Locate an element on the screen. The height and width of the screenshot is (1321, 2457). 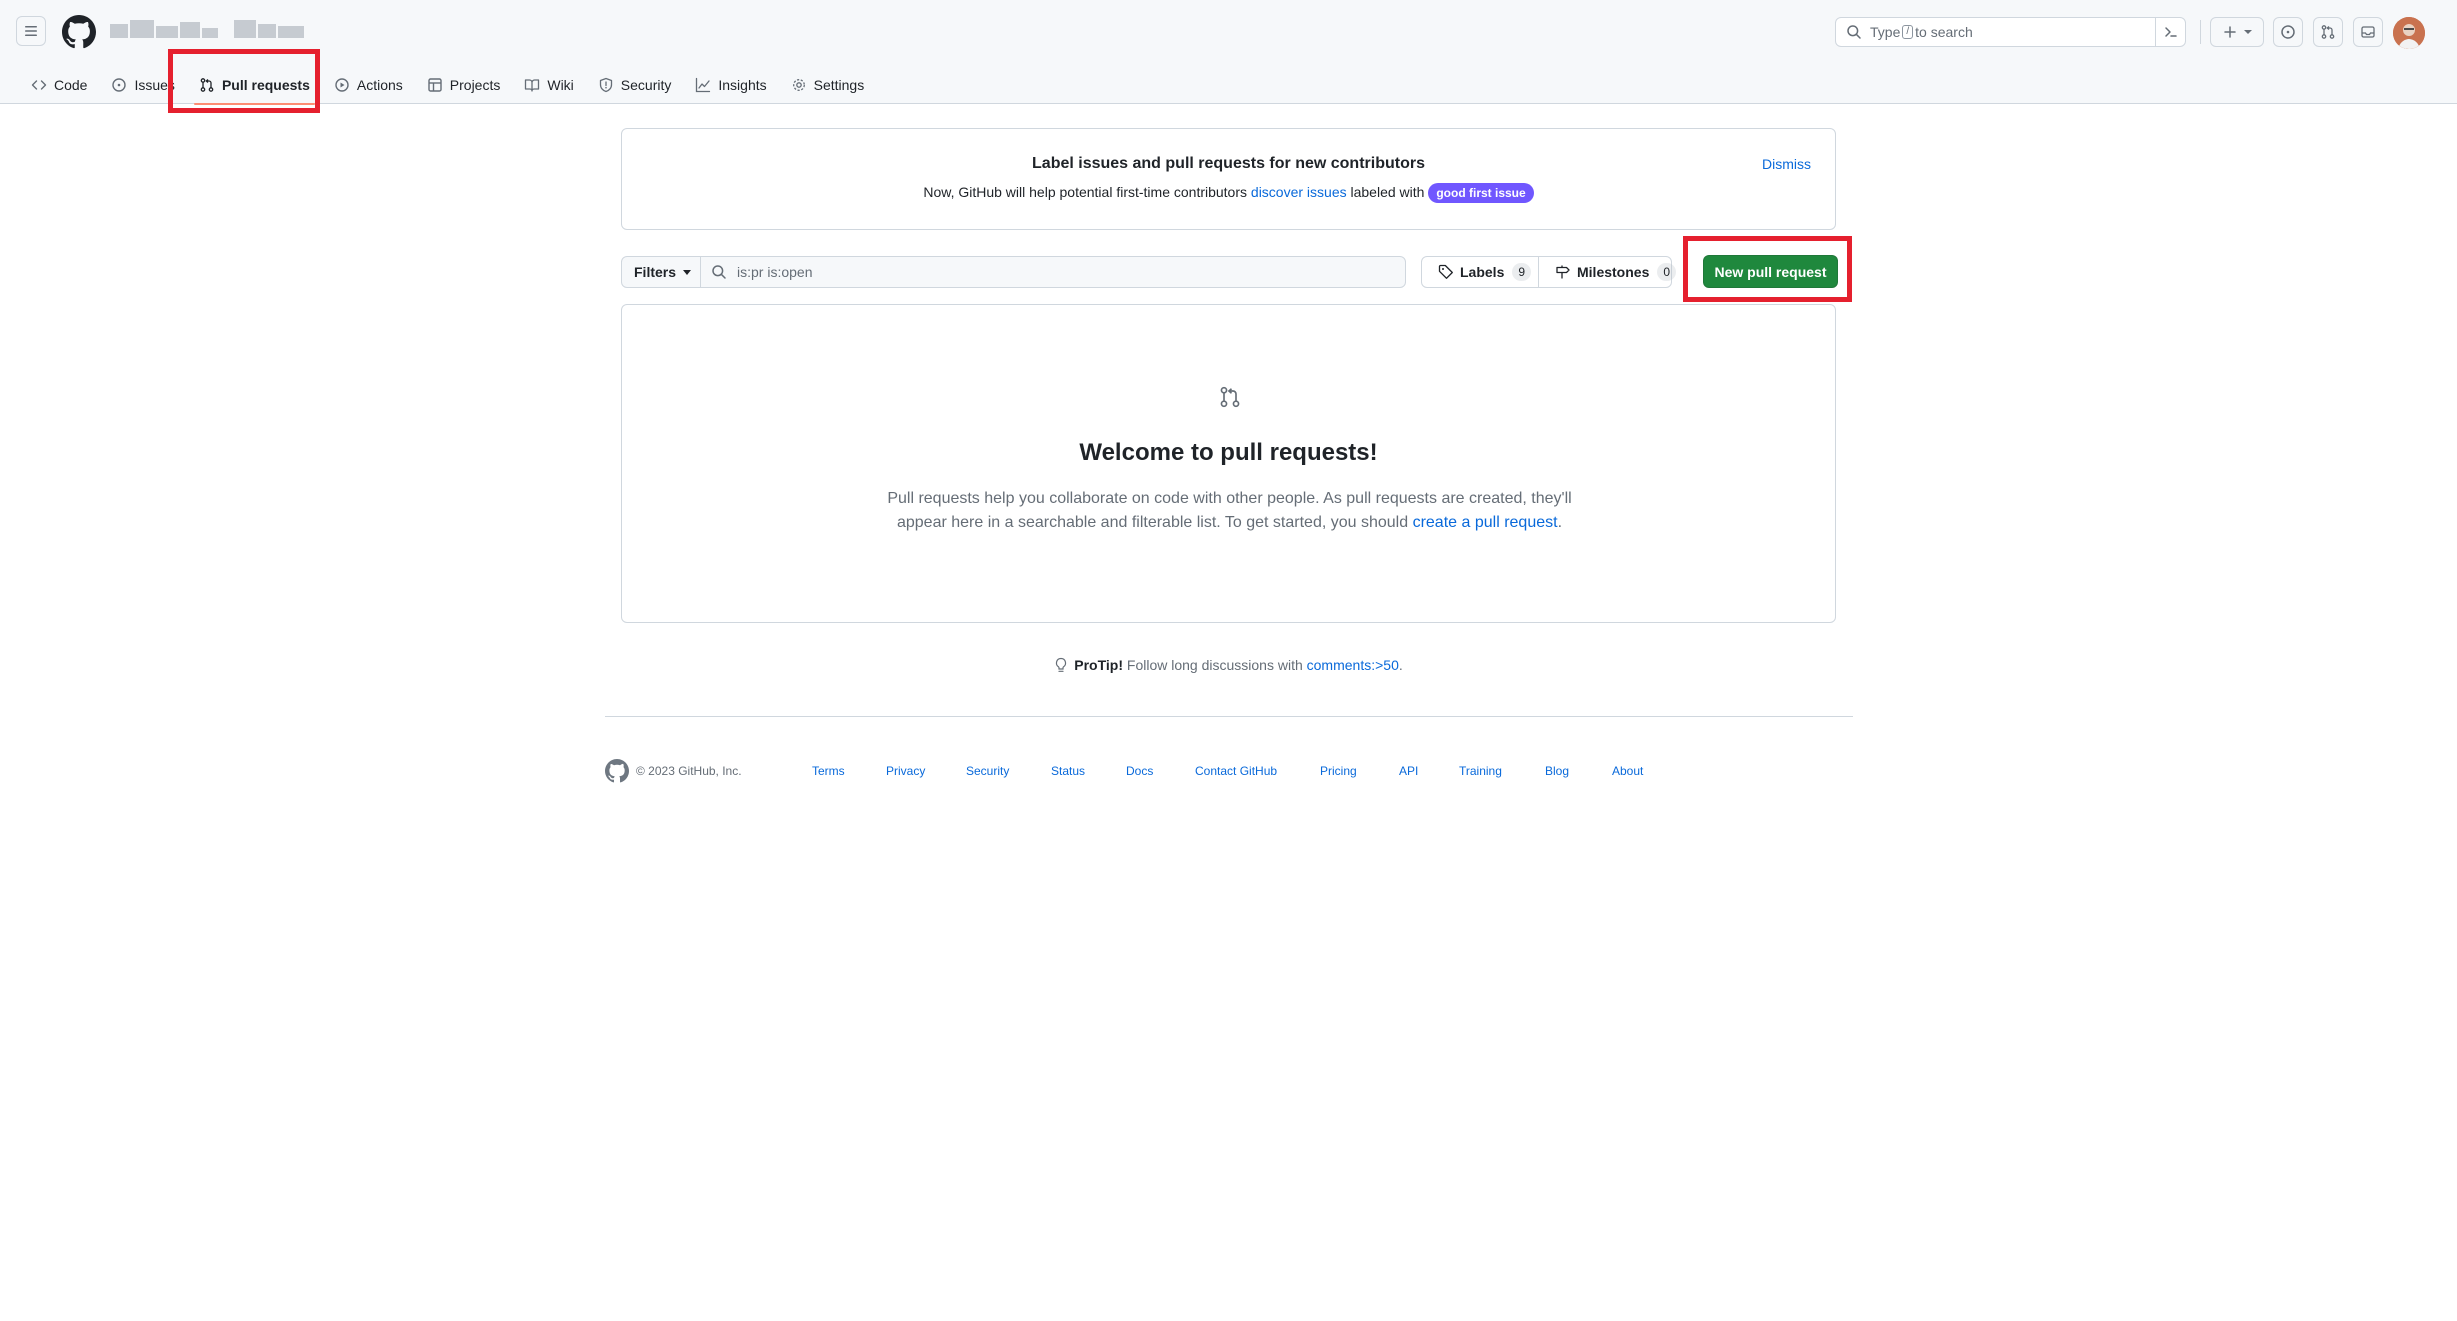
highlight-new-pull-request is located at coordinates (1767, 269).